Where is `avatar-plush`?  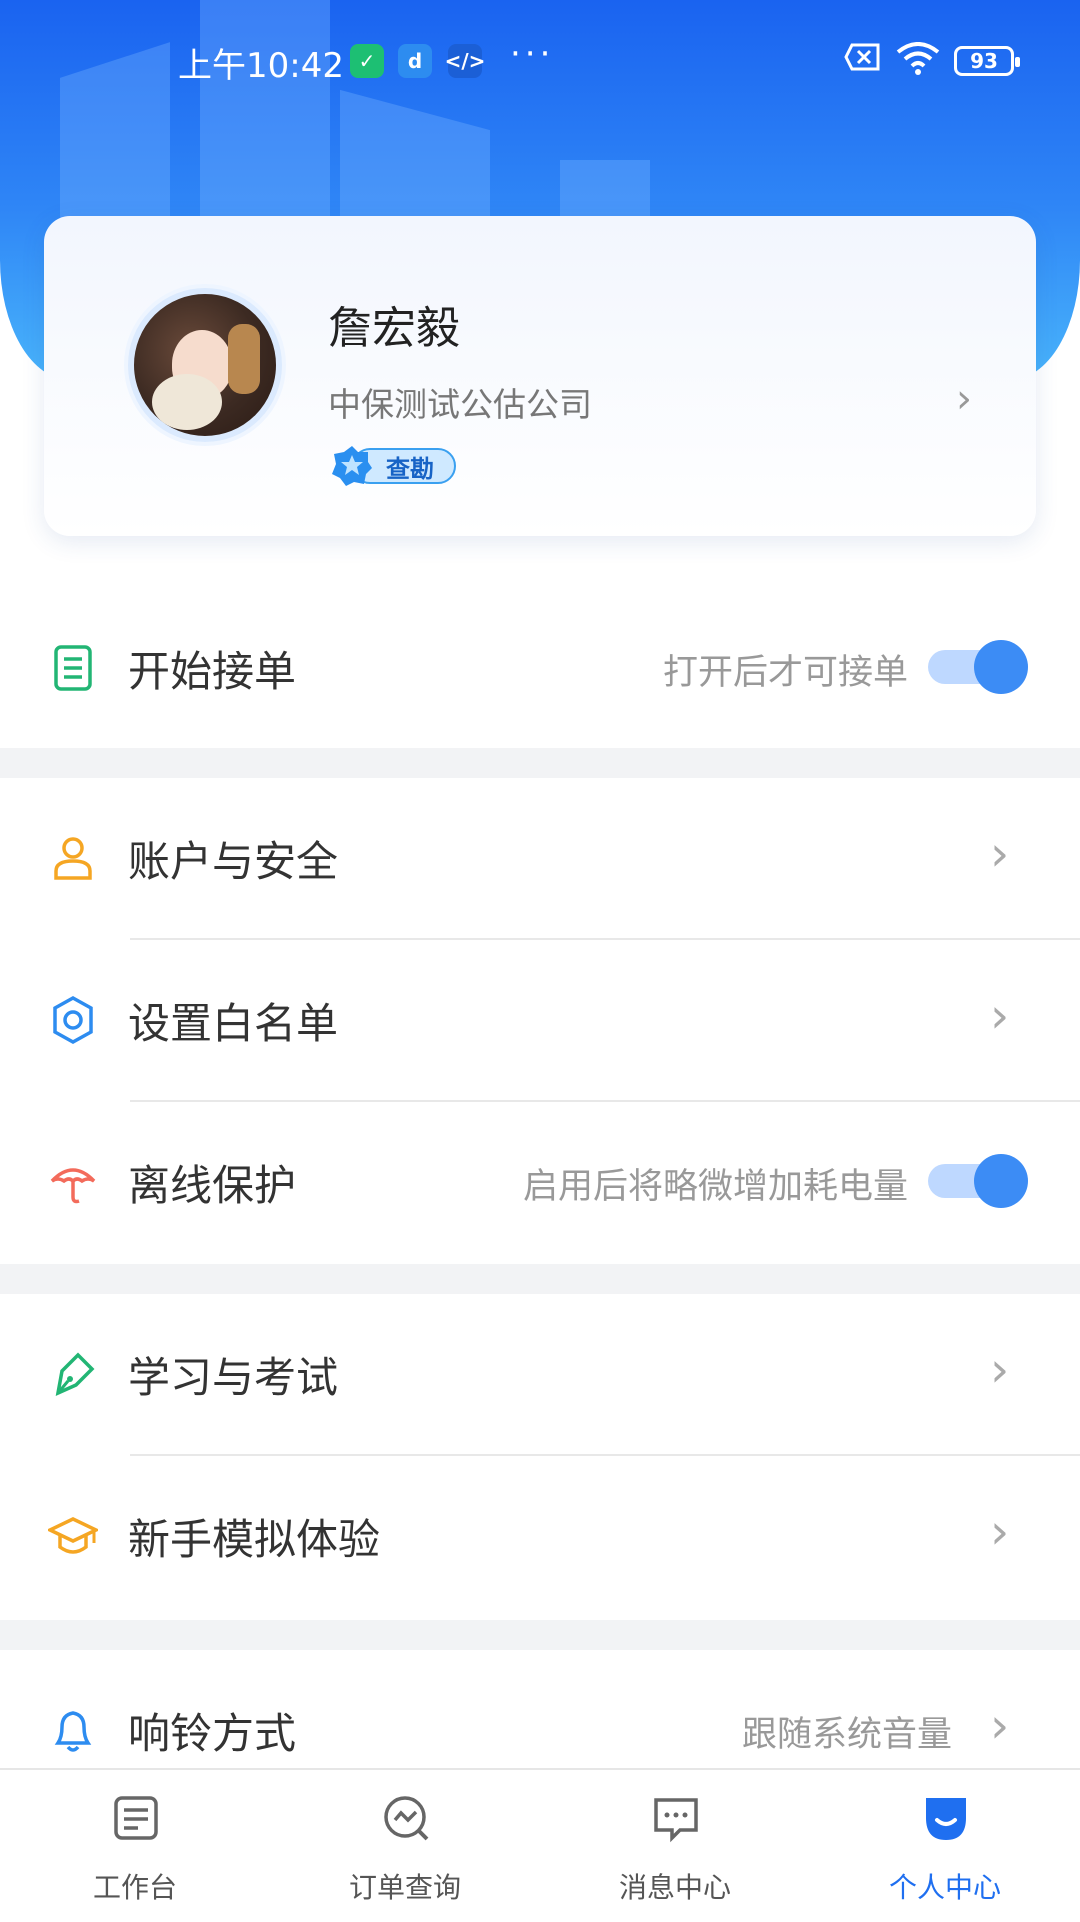
avatar-plush is located at coordinates (187, 402).